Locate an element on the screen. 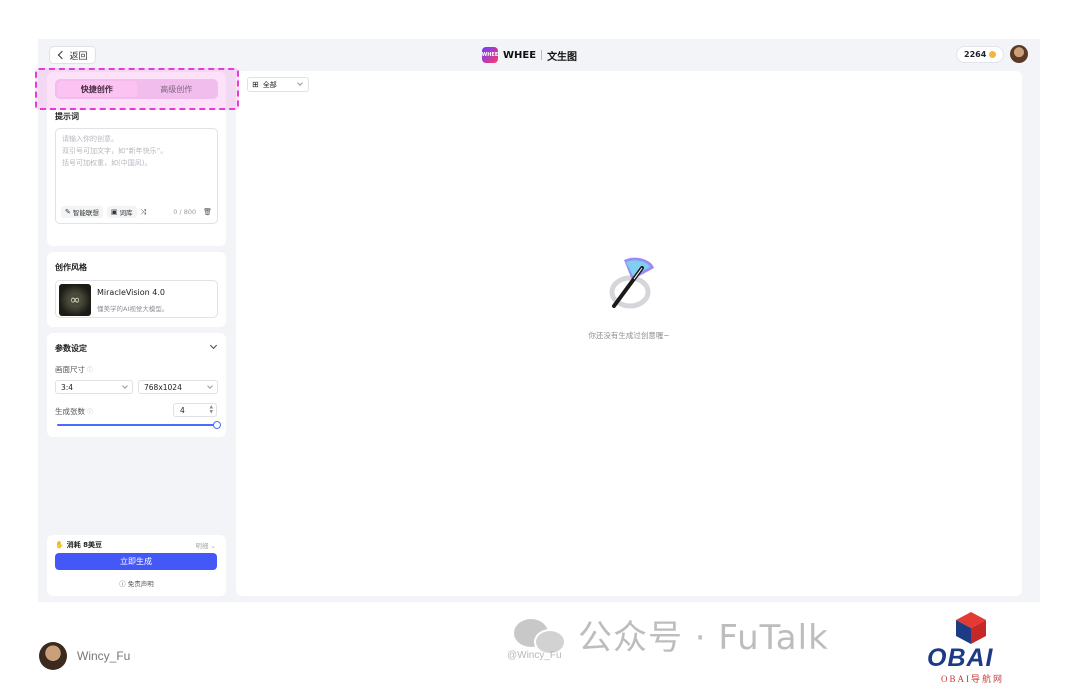  prompt-toolbar: ✎ 智能联想 ▣ 词库 ⤨ 0 / 800 🗑 is located at coordinates (136, 212).